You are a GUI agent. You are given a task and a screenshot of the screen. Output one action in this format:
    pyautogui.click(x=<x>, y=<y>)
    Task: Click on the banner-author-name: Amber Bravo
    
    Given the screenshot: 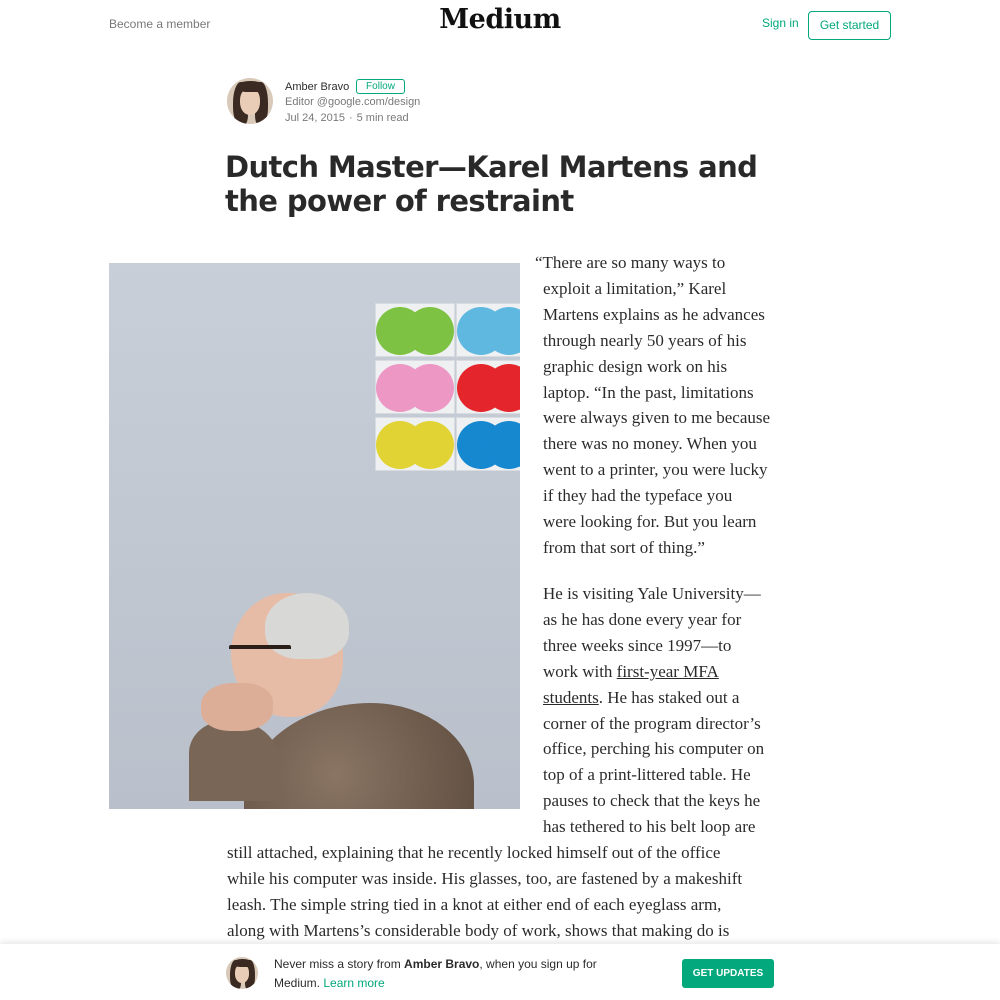 What is the action you would take?
    pyautogui.click(x=442, y=964)
    